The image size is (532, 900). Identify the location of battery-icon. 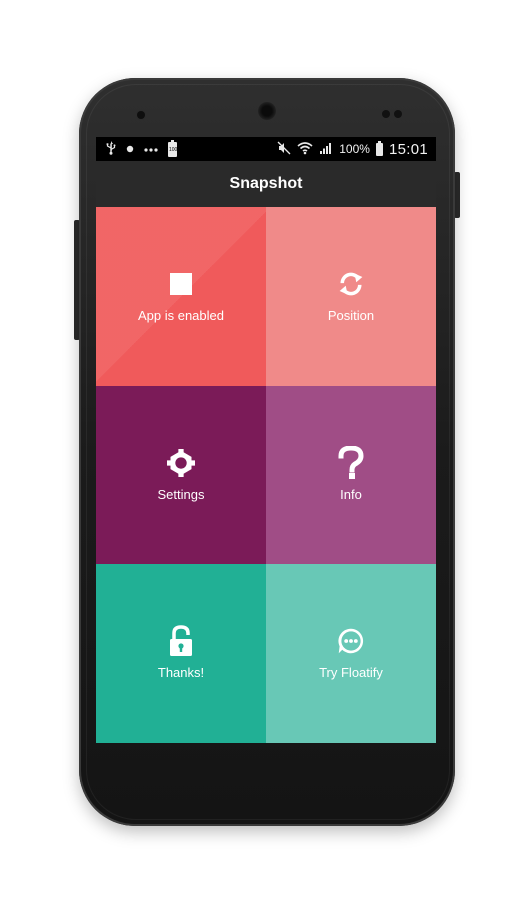
(379, 148).